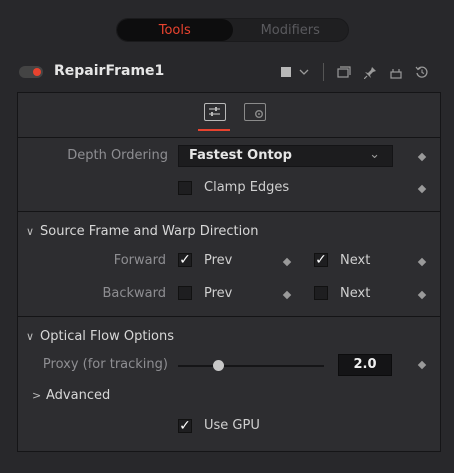 This screenshot has width=454, height=473. What do you see at coordinates (323, 72) in the screenshot?
I see `header-separator` at bounding box center [323, 72].